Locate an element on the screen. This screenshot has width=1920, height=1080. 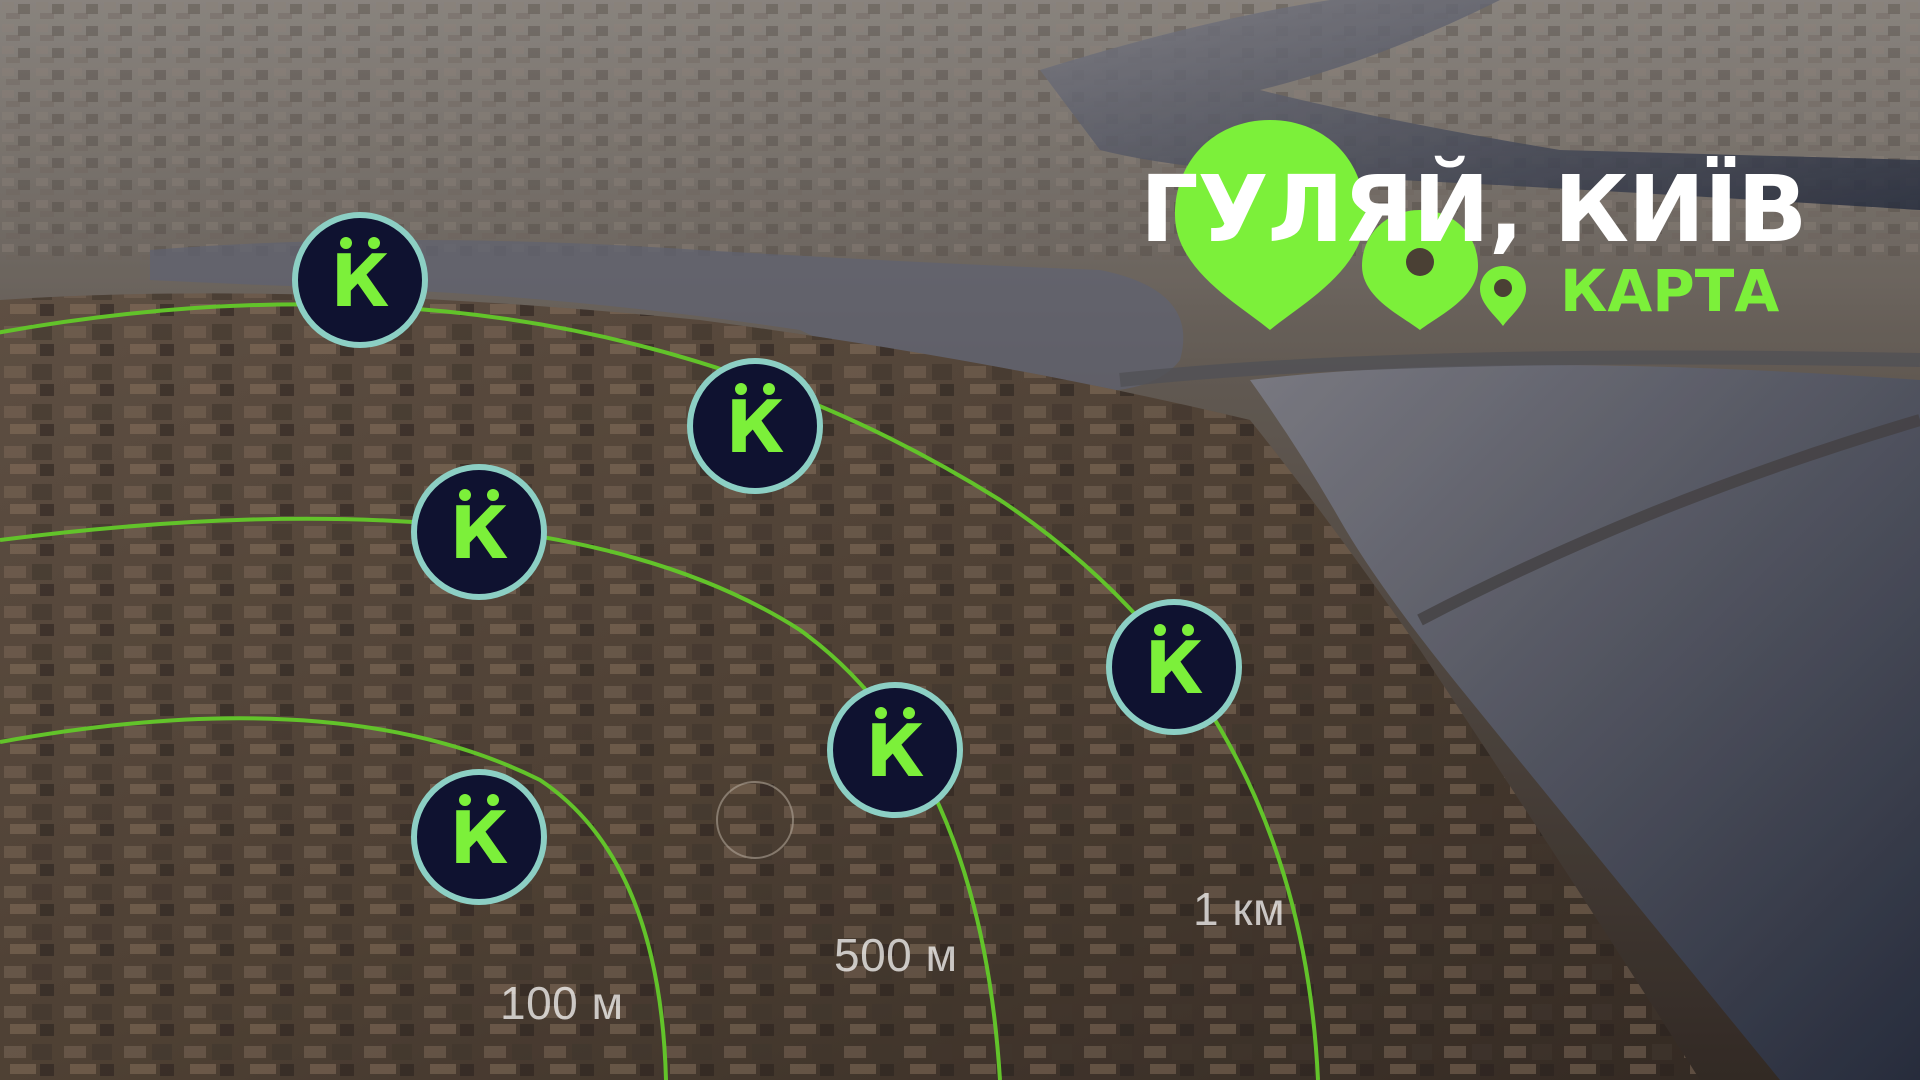
location-pin-icon is located at coordinates (1503, 296).